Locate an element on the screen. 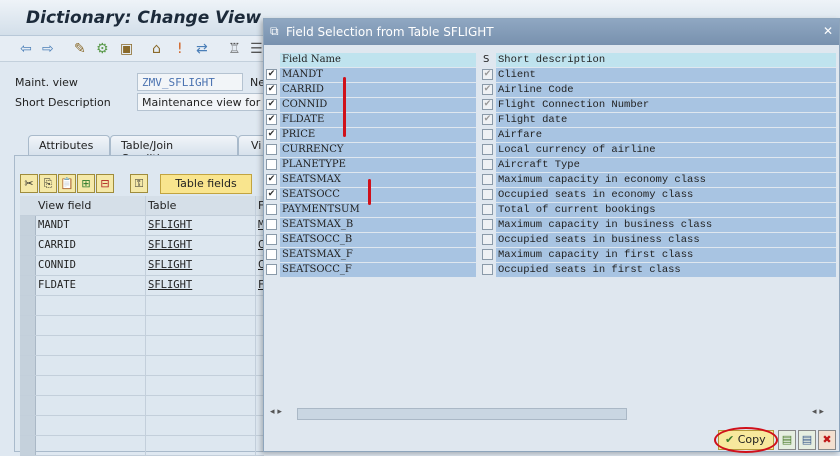 This screenshot has height=456, width=840. column-header-view-field: View field is located at coordinates (91, 205).